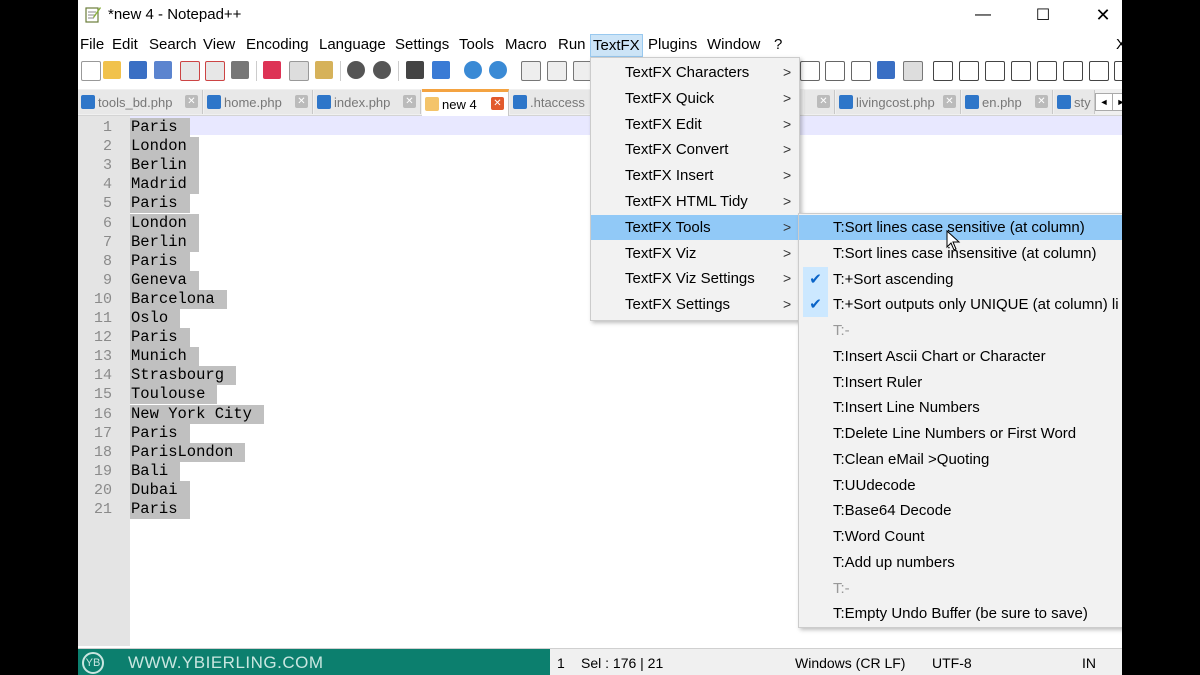  What do you see at coordinates (960, 407) in the screenshot?
I see `tools-menu-item: T:Insert Line Numbers` at bounding box center [960, 407].